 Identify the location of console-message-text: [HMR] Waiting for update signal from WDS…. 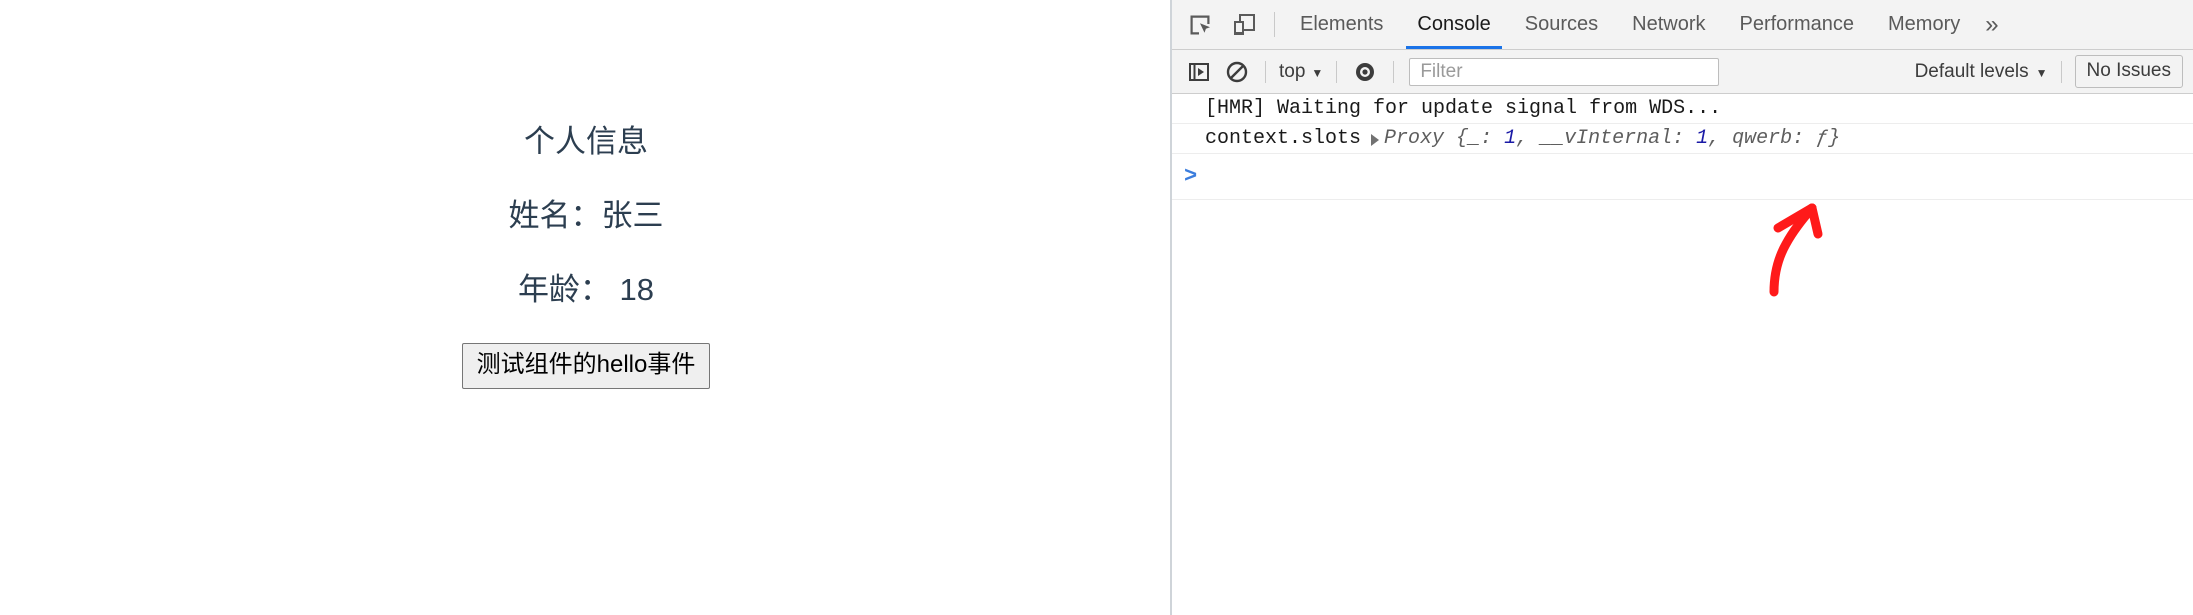
(1463, 108).